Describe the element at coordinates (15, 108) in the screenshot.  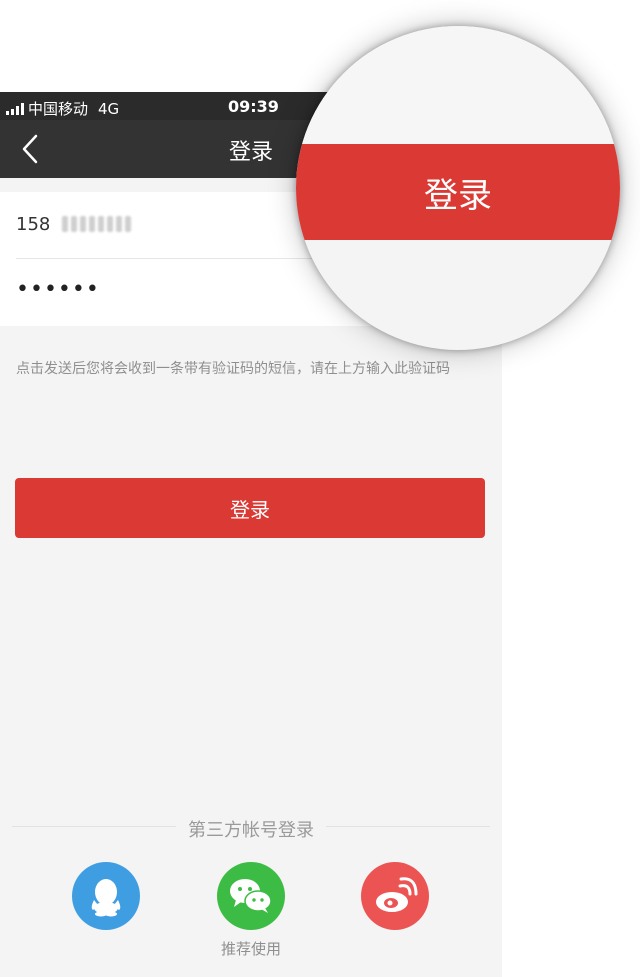
I see `signal-icon` at that location.